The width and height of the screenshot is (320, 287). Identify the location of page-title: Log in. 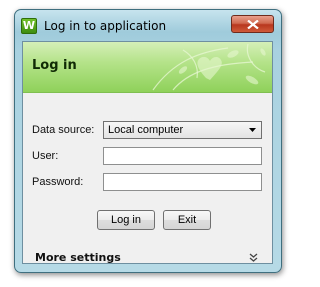
(54, 65).